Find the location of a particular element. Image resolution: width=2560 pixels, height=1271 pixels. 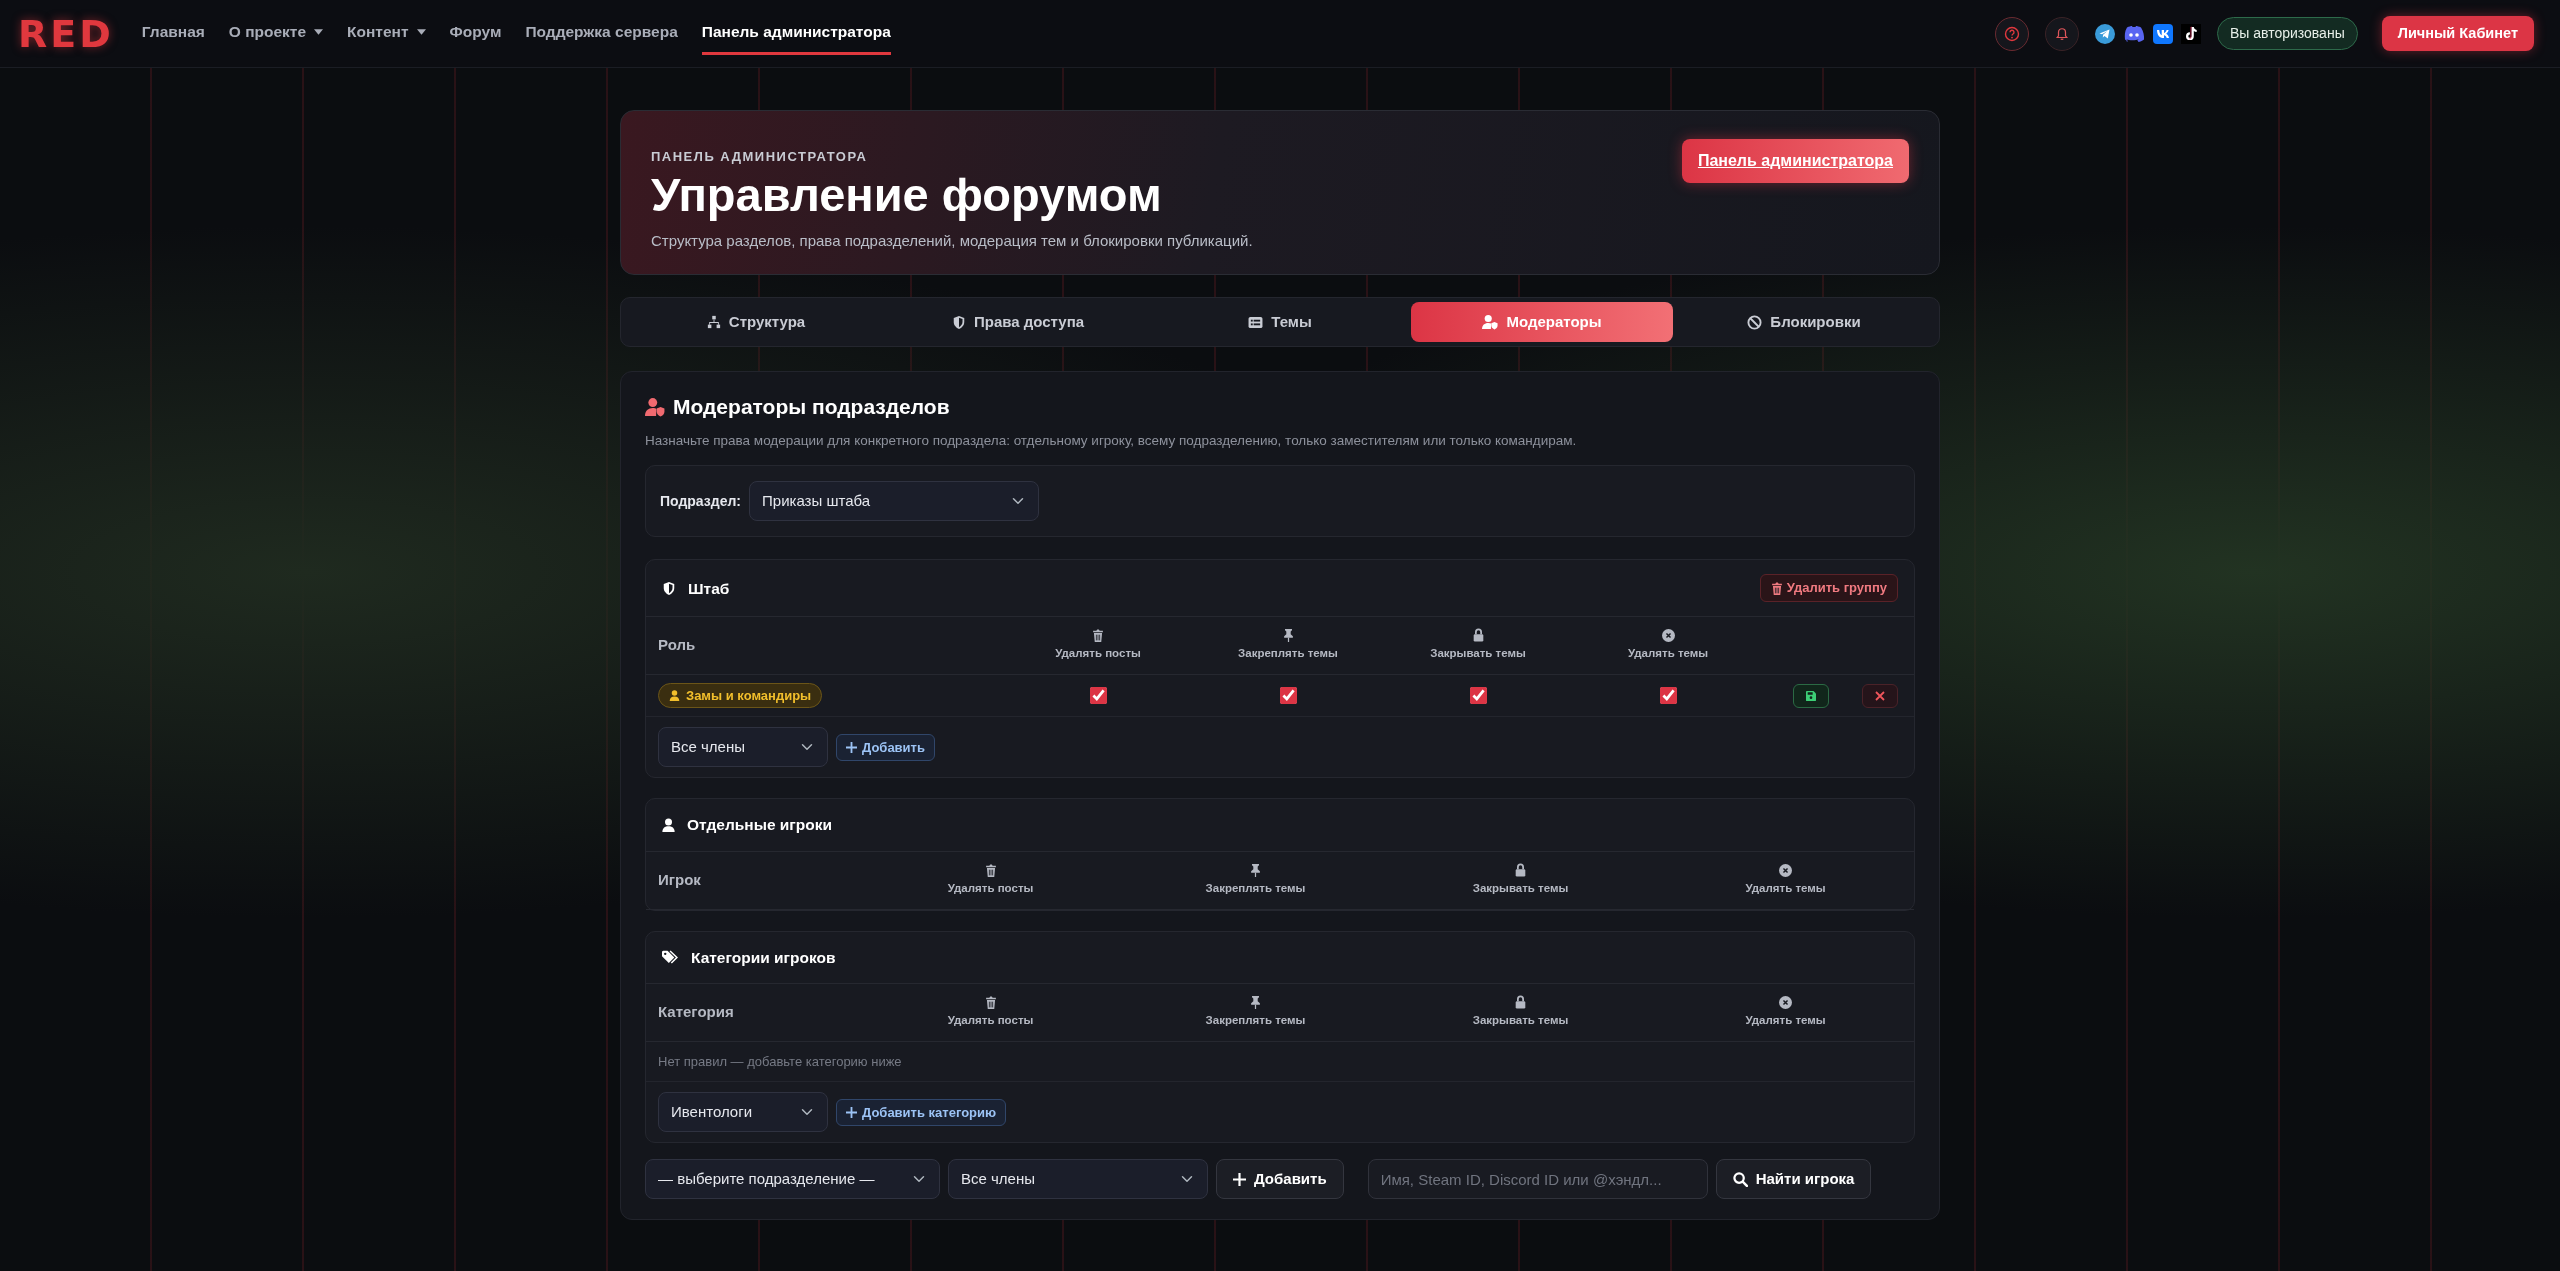

page-subtitle: Структура разделов, права подразделений, модерация тем и блокировки публикаций. is located at coordinates (952, 241).